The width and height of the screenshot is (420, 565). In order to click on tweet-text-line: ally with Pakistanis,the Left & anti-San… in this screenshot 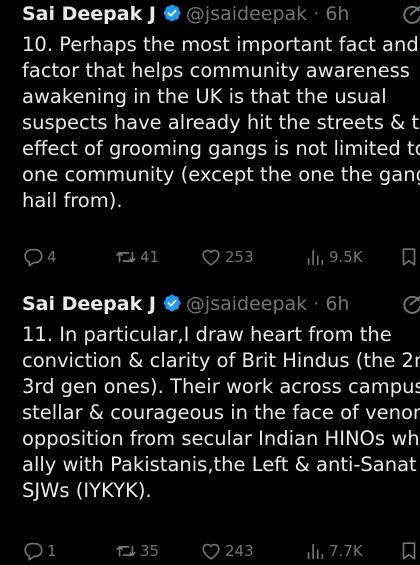, I will do `click(219, 464)`.